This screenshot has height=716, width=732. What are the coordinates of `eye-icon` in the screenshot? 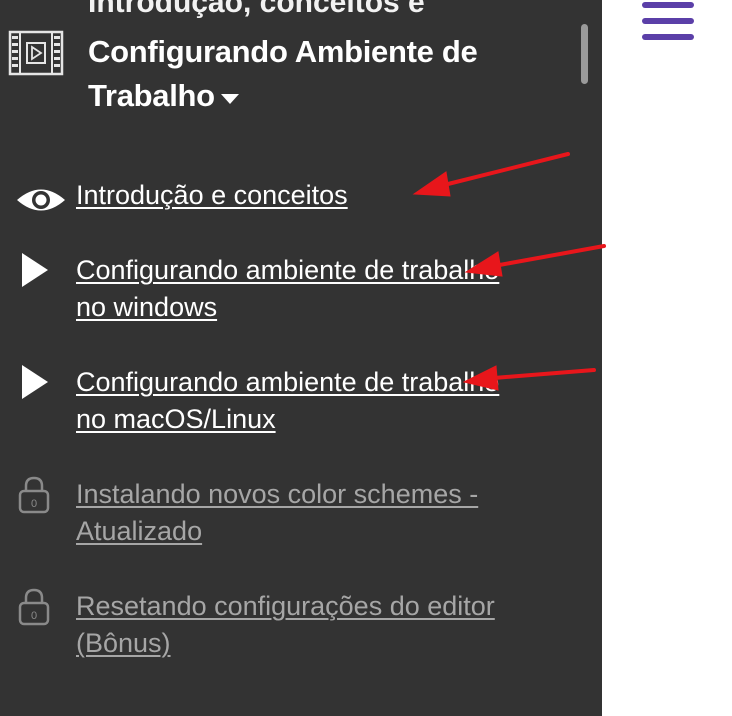 It's located at (41, 202).